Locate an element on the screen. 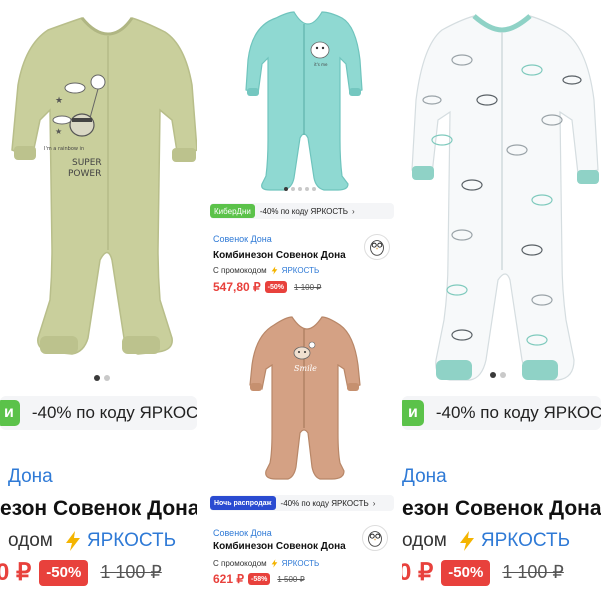 The width and height of the screenshot is (601, 600). promo-strip: и -40% по коду ЯРКОСТ is located at coordinates (98, 413).